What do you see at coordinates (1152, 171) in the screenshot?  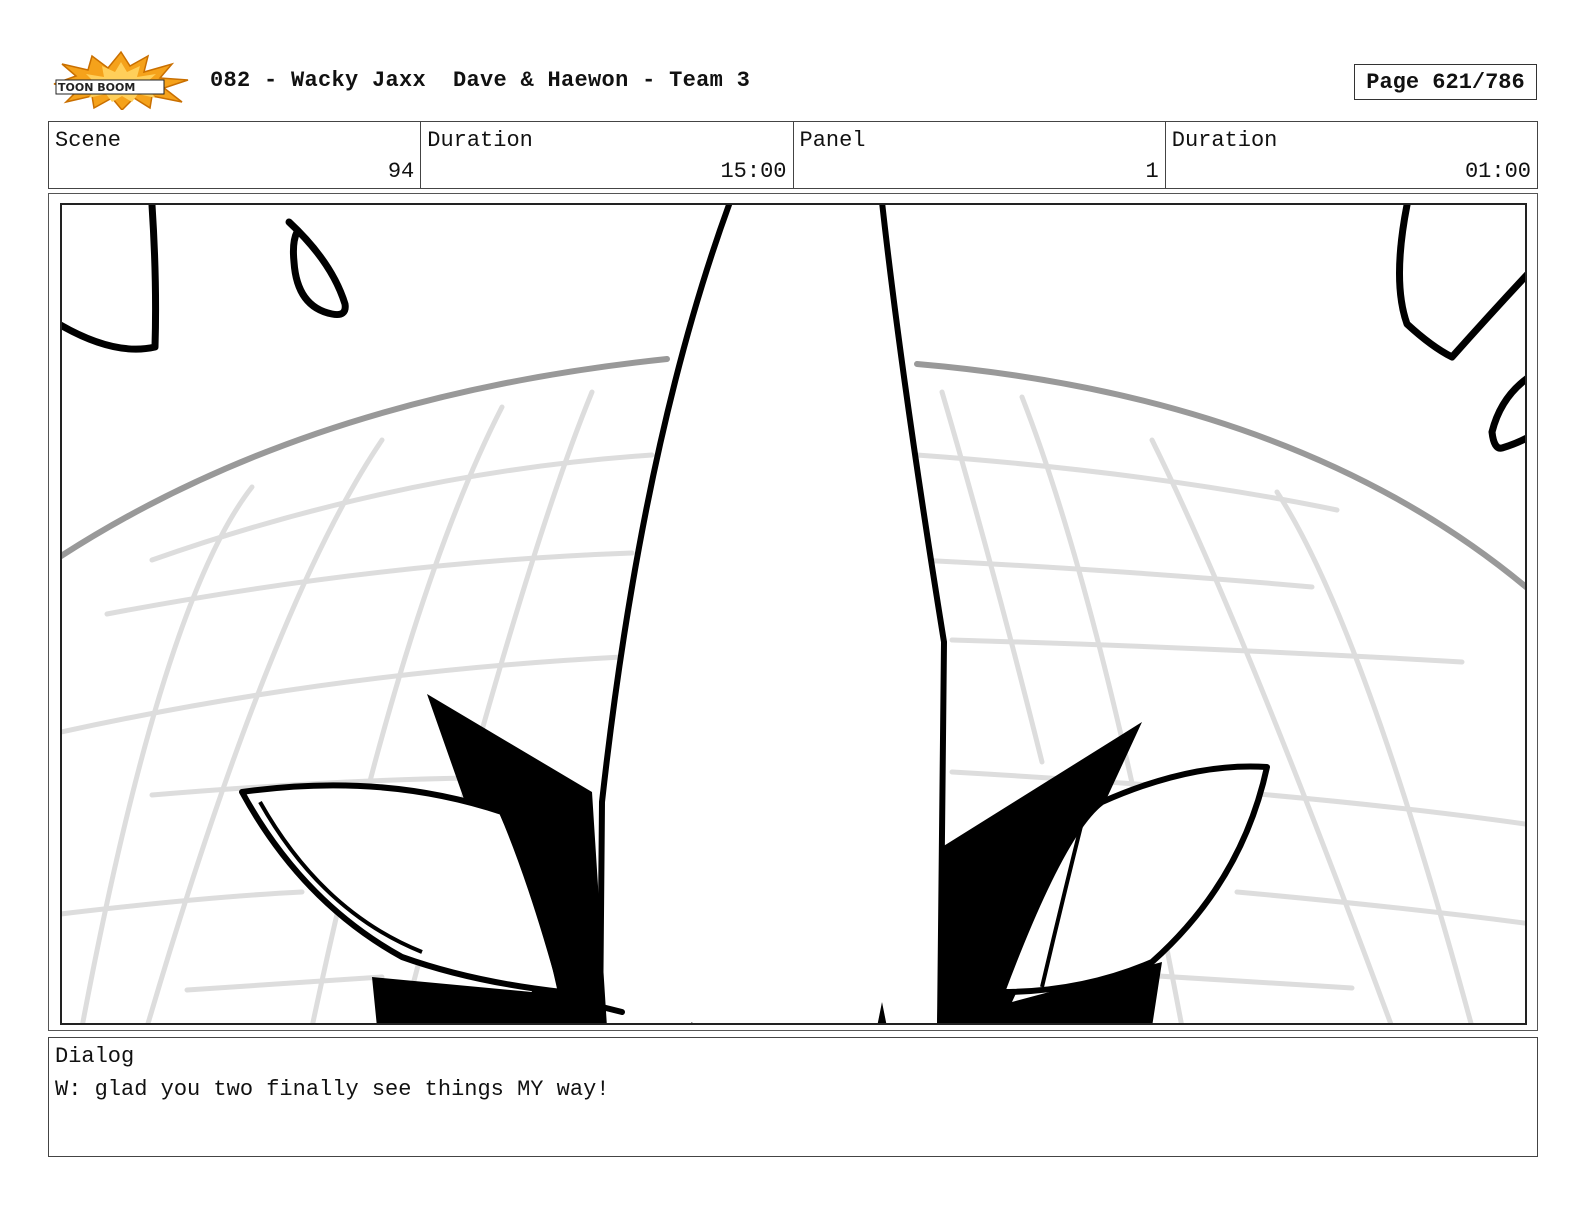 I see `panel-value: 1` at bounding box center [1152, 171].